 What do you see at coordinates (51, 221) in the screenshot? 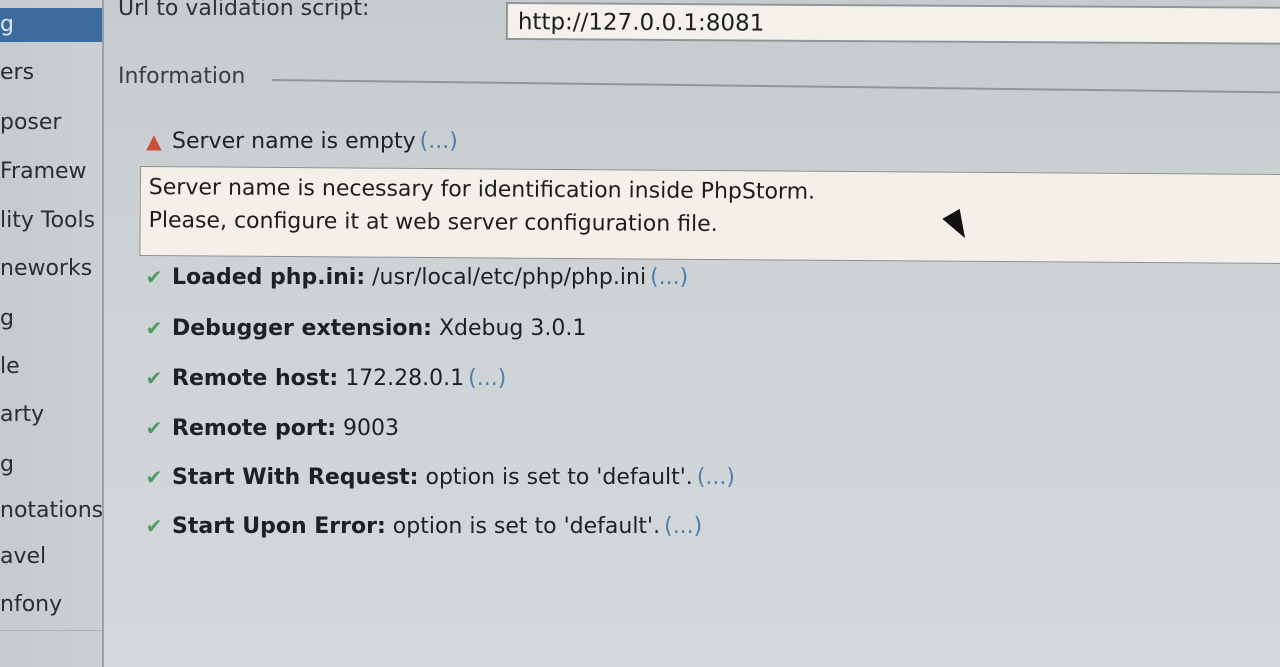
I see `tree-item: lity Tools` at bounding box center [51, 221].